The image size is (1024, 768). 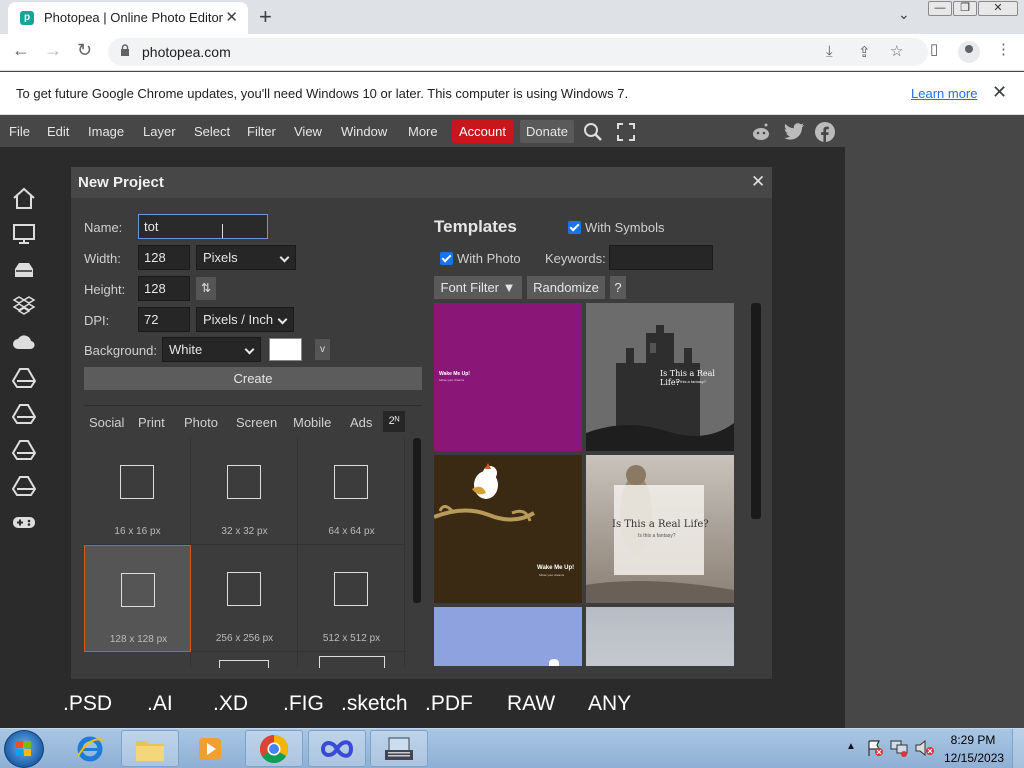 I want to click on start-button, so click(x=24, y=749).